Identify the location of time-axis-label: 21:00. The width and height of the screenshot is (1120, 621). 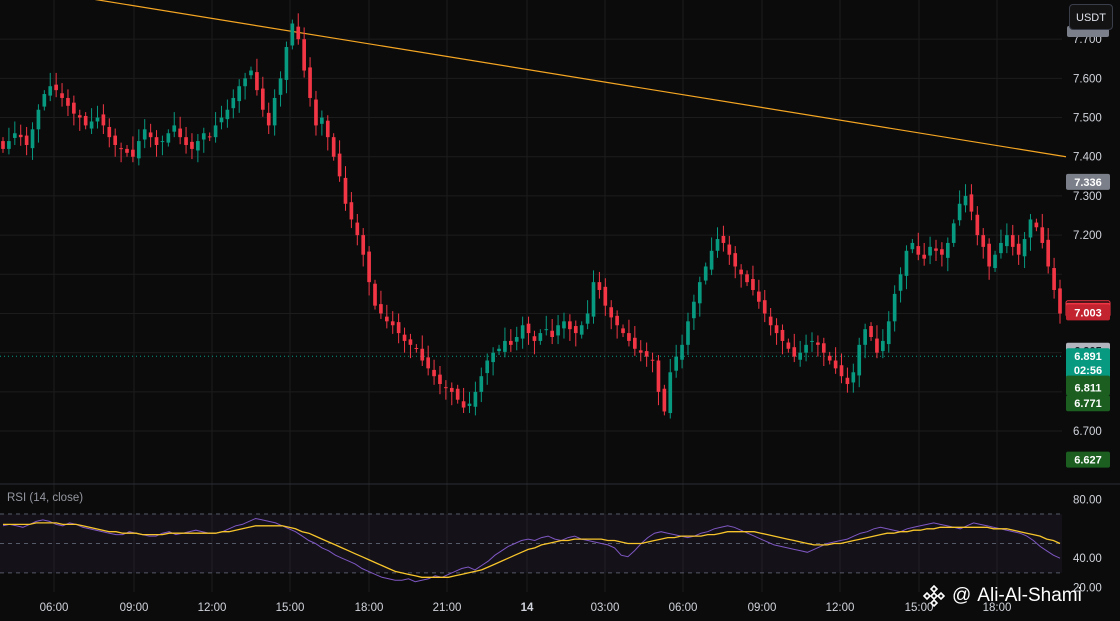
(447, 608).